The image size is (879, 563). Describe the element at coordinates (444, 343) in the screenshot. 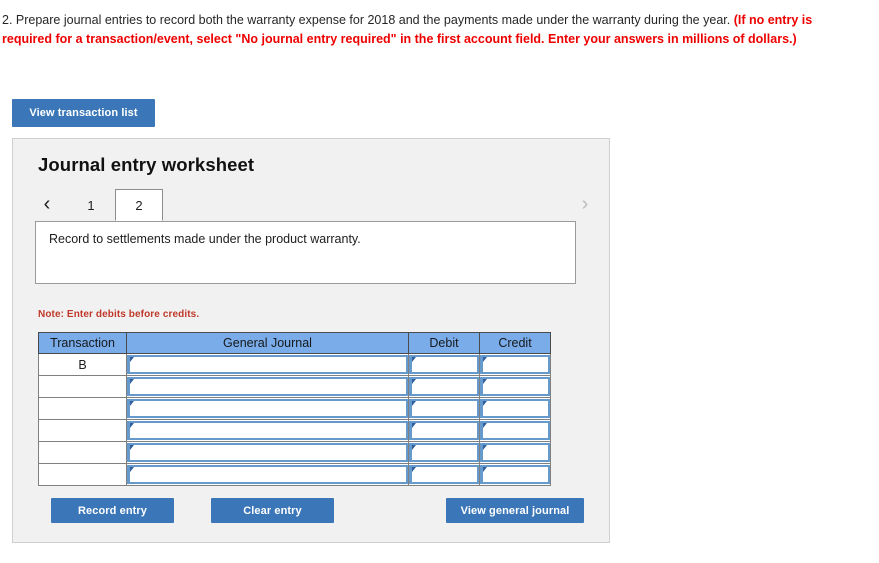

I see `column-header-debit: Debit` at that location.